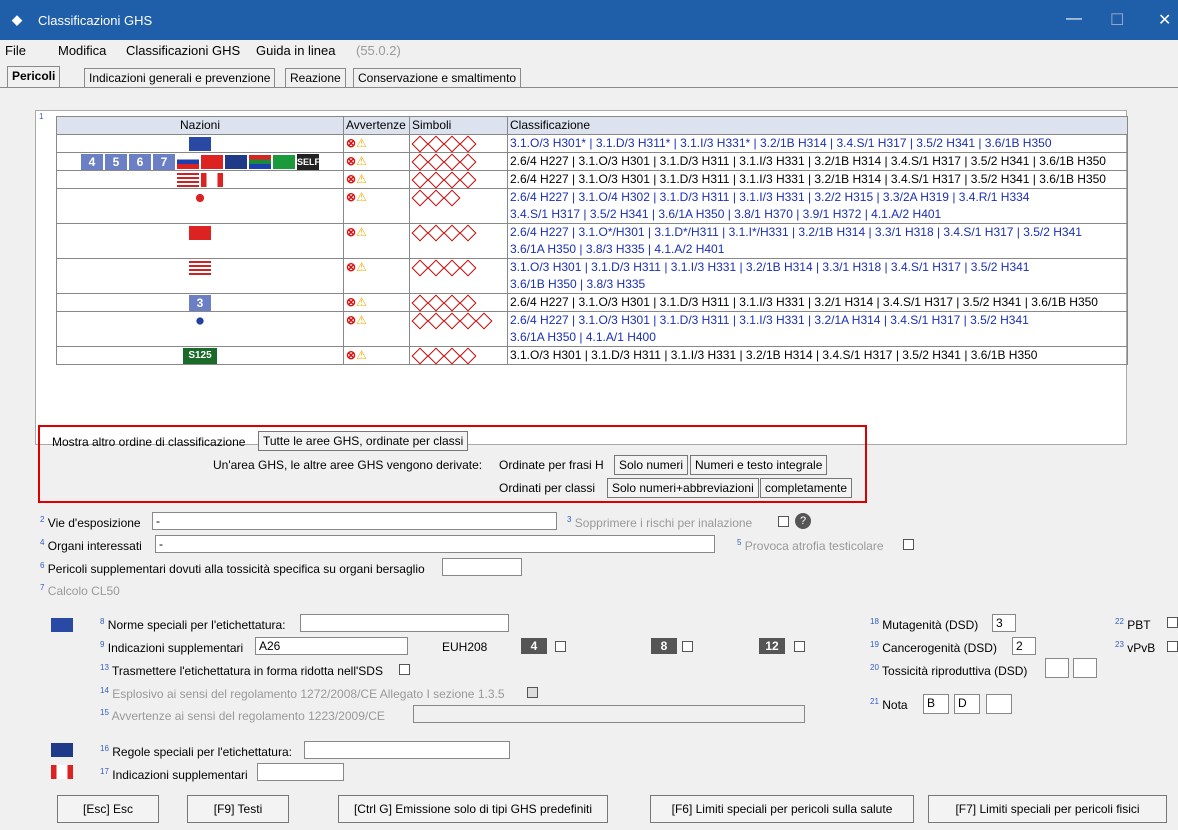 The width and height of the screenshot is (1178, 830). I want to click on numbers-abbr-button: Solo numeri+abbreviazioni, so click(683, 488).